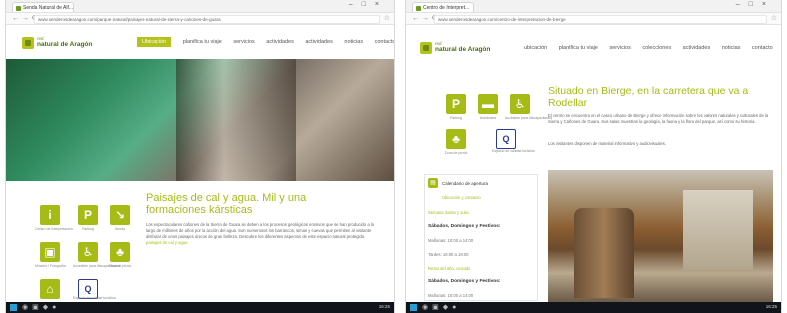 The width and height of the screenshot is (787, 313). Describe the element at coordinates (50, 252) in the screenshot. I see `camera-icon: ▣` at that location.